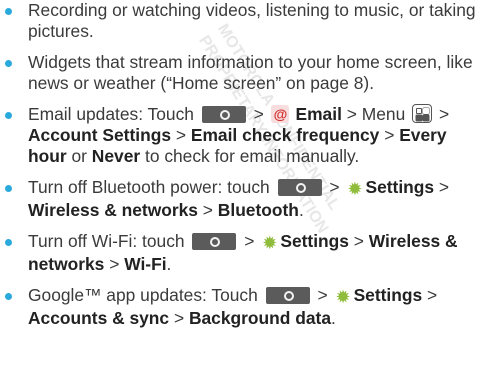 The width and height of the screenshot is (488, 376). Describe the element at coordinates (116, 156) in the screenshot. I see `never-label: Never` at that location.